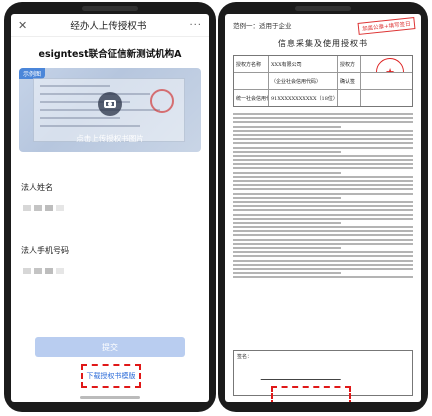  I want to click on legal-person-name-value, so click(116, 208).